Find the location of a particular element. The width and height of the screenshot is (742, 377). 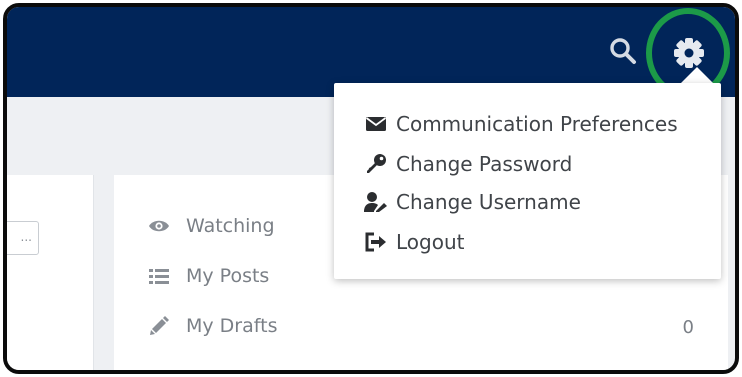

menu-item-label: Communication Preferences is located at coordinates (537, 124).